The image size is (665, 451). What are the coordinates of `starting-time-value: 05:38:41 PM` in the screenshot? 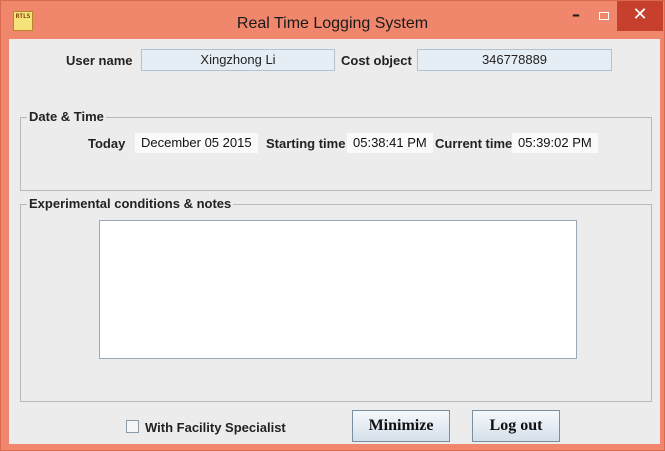 It's located at (390, 143).